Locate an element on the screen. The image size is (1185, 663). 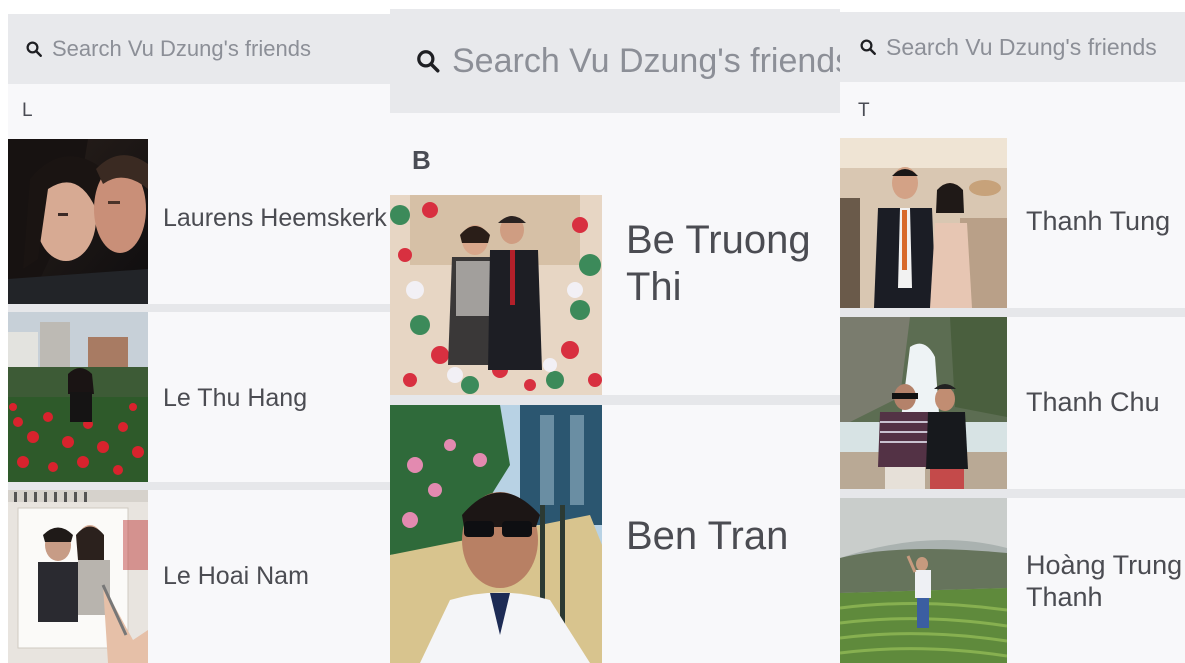
friend-name: Be Truong Thi is located at coordinates (718, 264).